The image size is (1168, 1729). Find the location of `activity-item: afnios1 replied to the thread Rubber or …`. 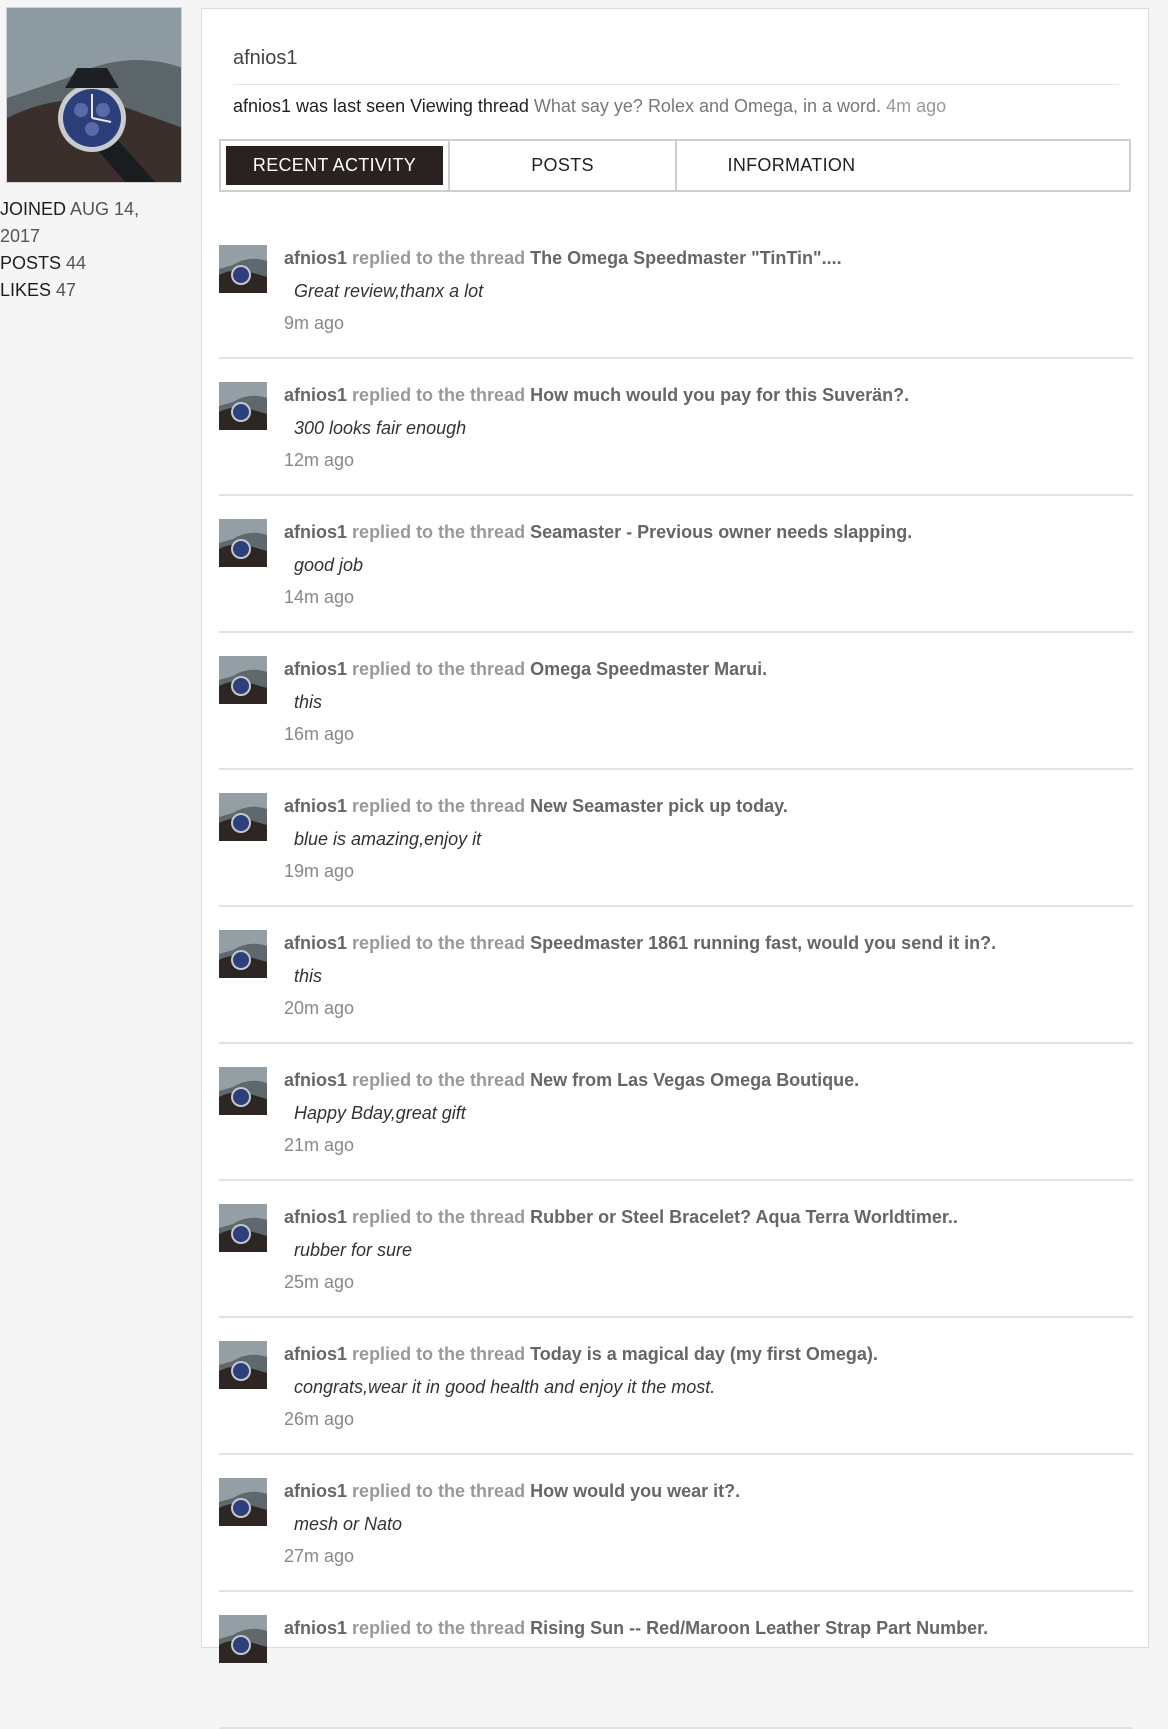

activity-item: afnios1 replied to the thread Rubber or … is located at coordinates (676, 1249).